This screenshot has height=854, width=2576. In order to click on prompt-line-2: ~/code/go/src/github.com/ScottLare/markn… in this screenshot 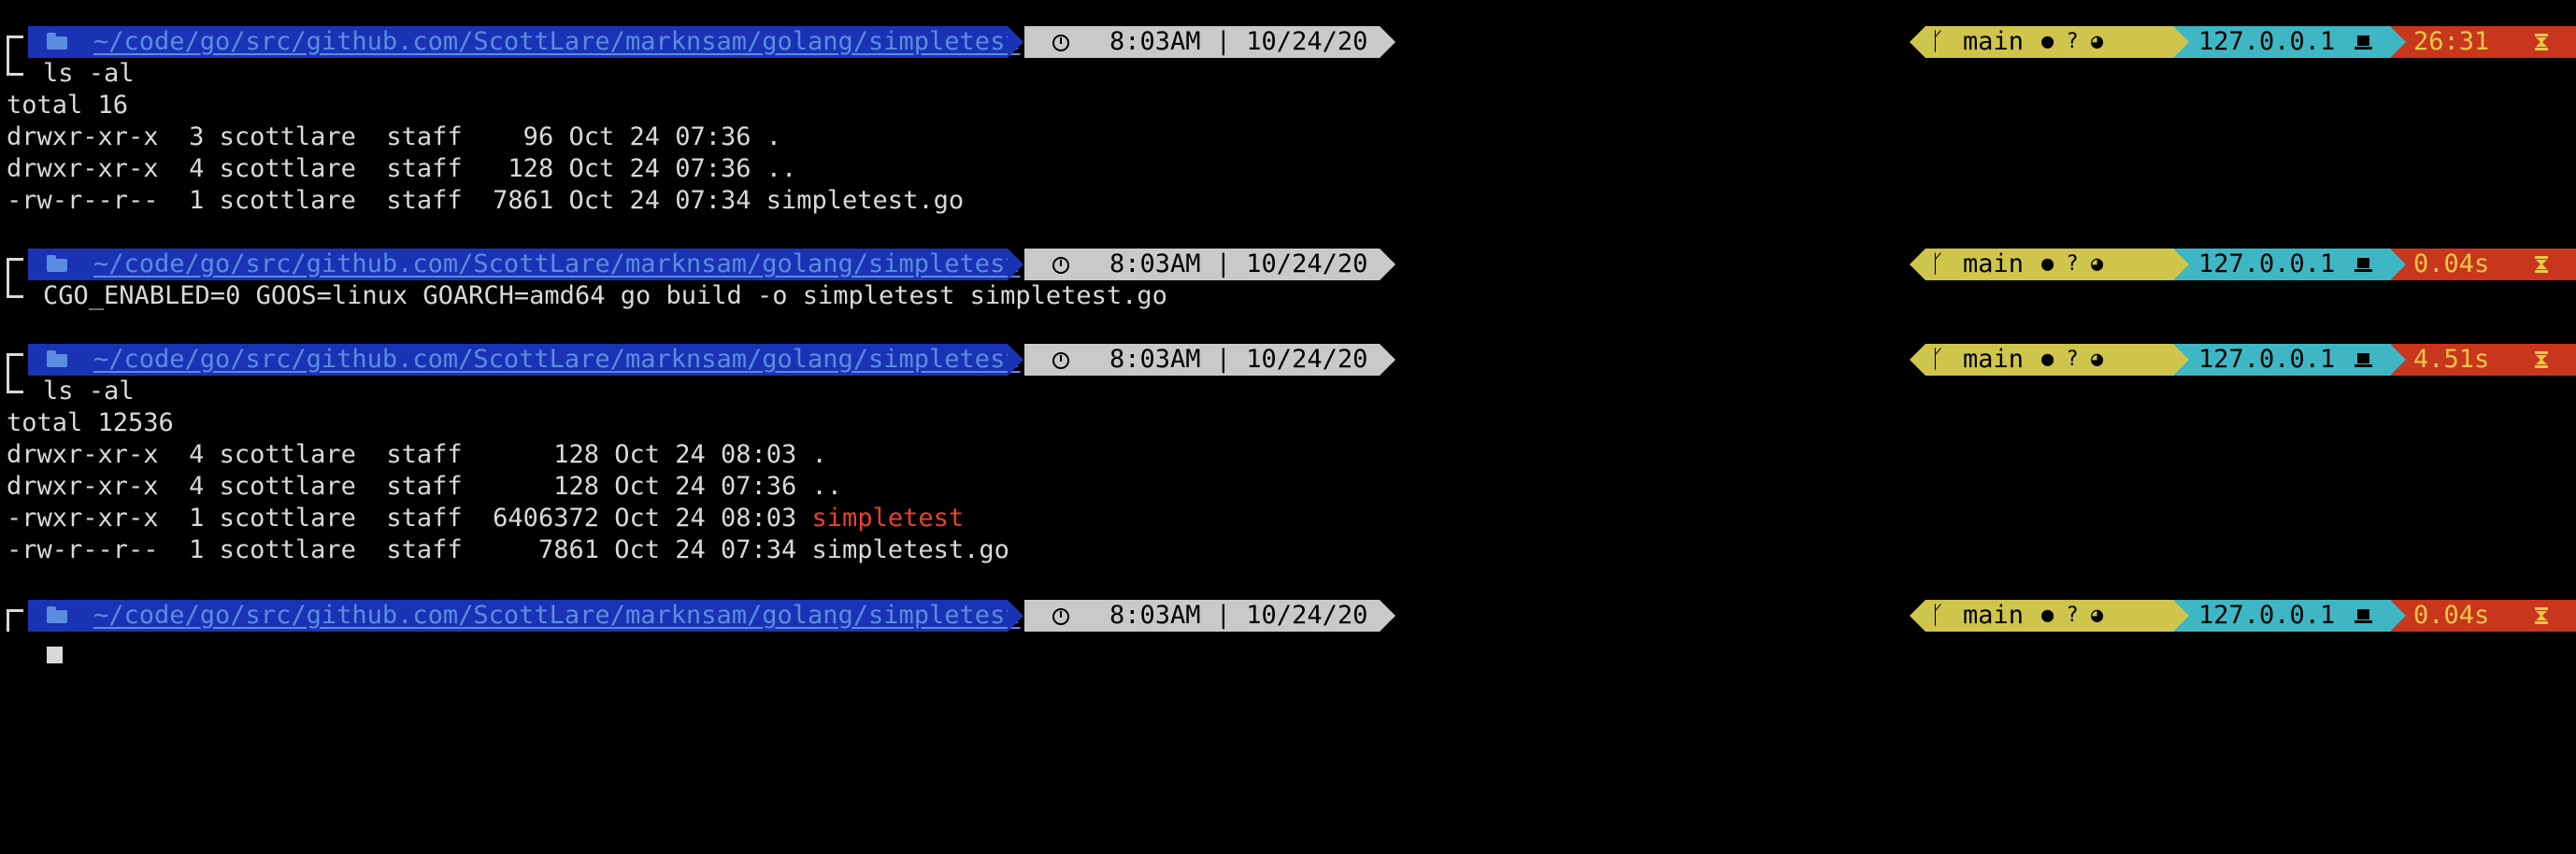, I will do `click(1288, 264)`.